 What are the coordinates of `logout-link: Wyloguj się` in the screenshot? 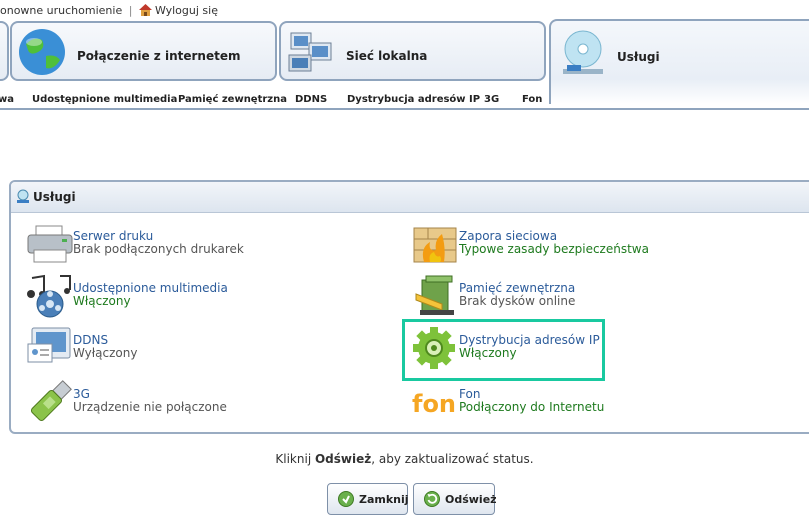 It's located at (186, 10).